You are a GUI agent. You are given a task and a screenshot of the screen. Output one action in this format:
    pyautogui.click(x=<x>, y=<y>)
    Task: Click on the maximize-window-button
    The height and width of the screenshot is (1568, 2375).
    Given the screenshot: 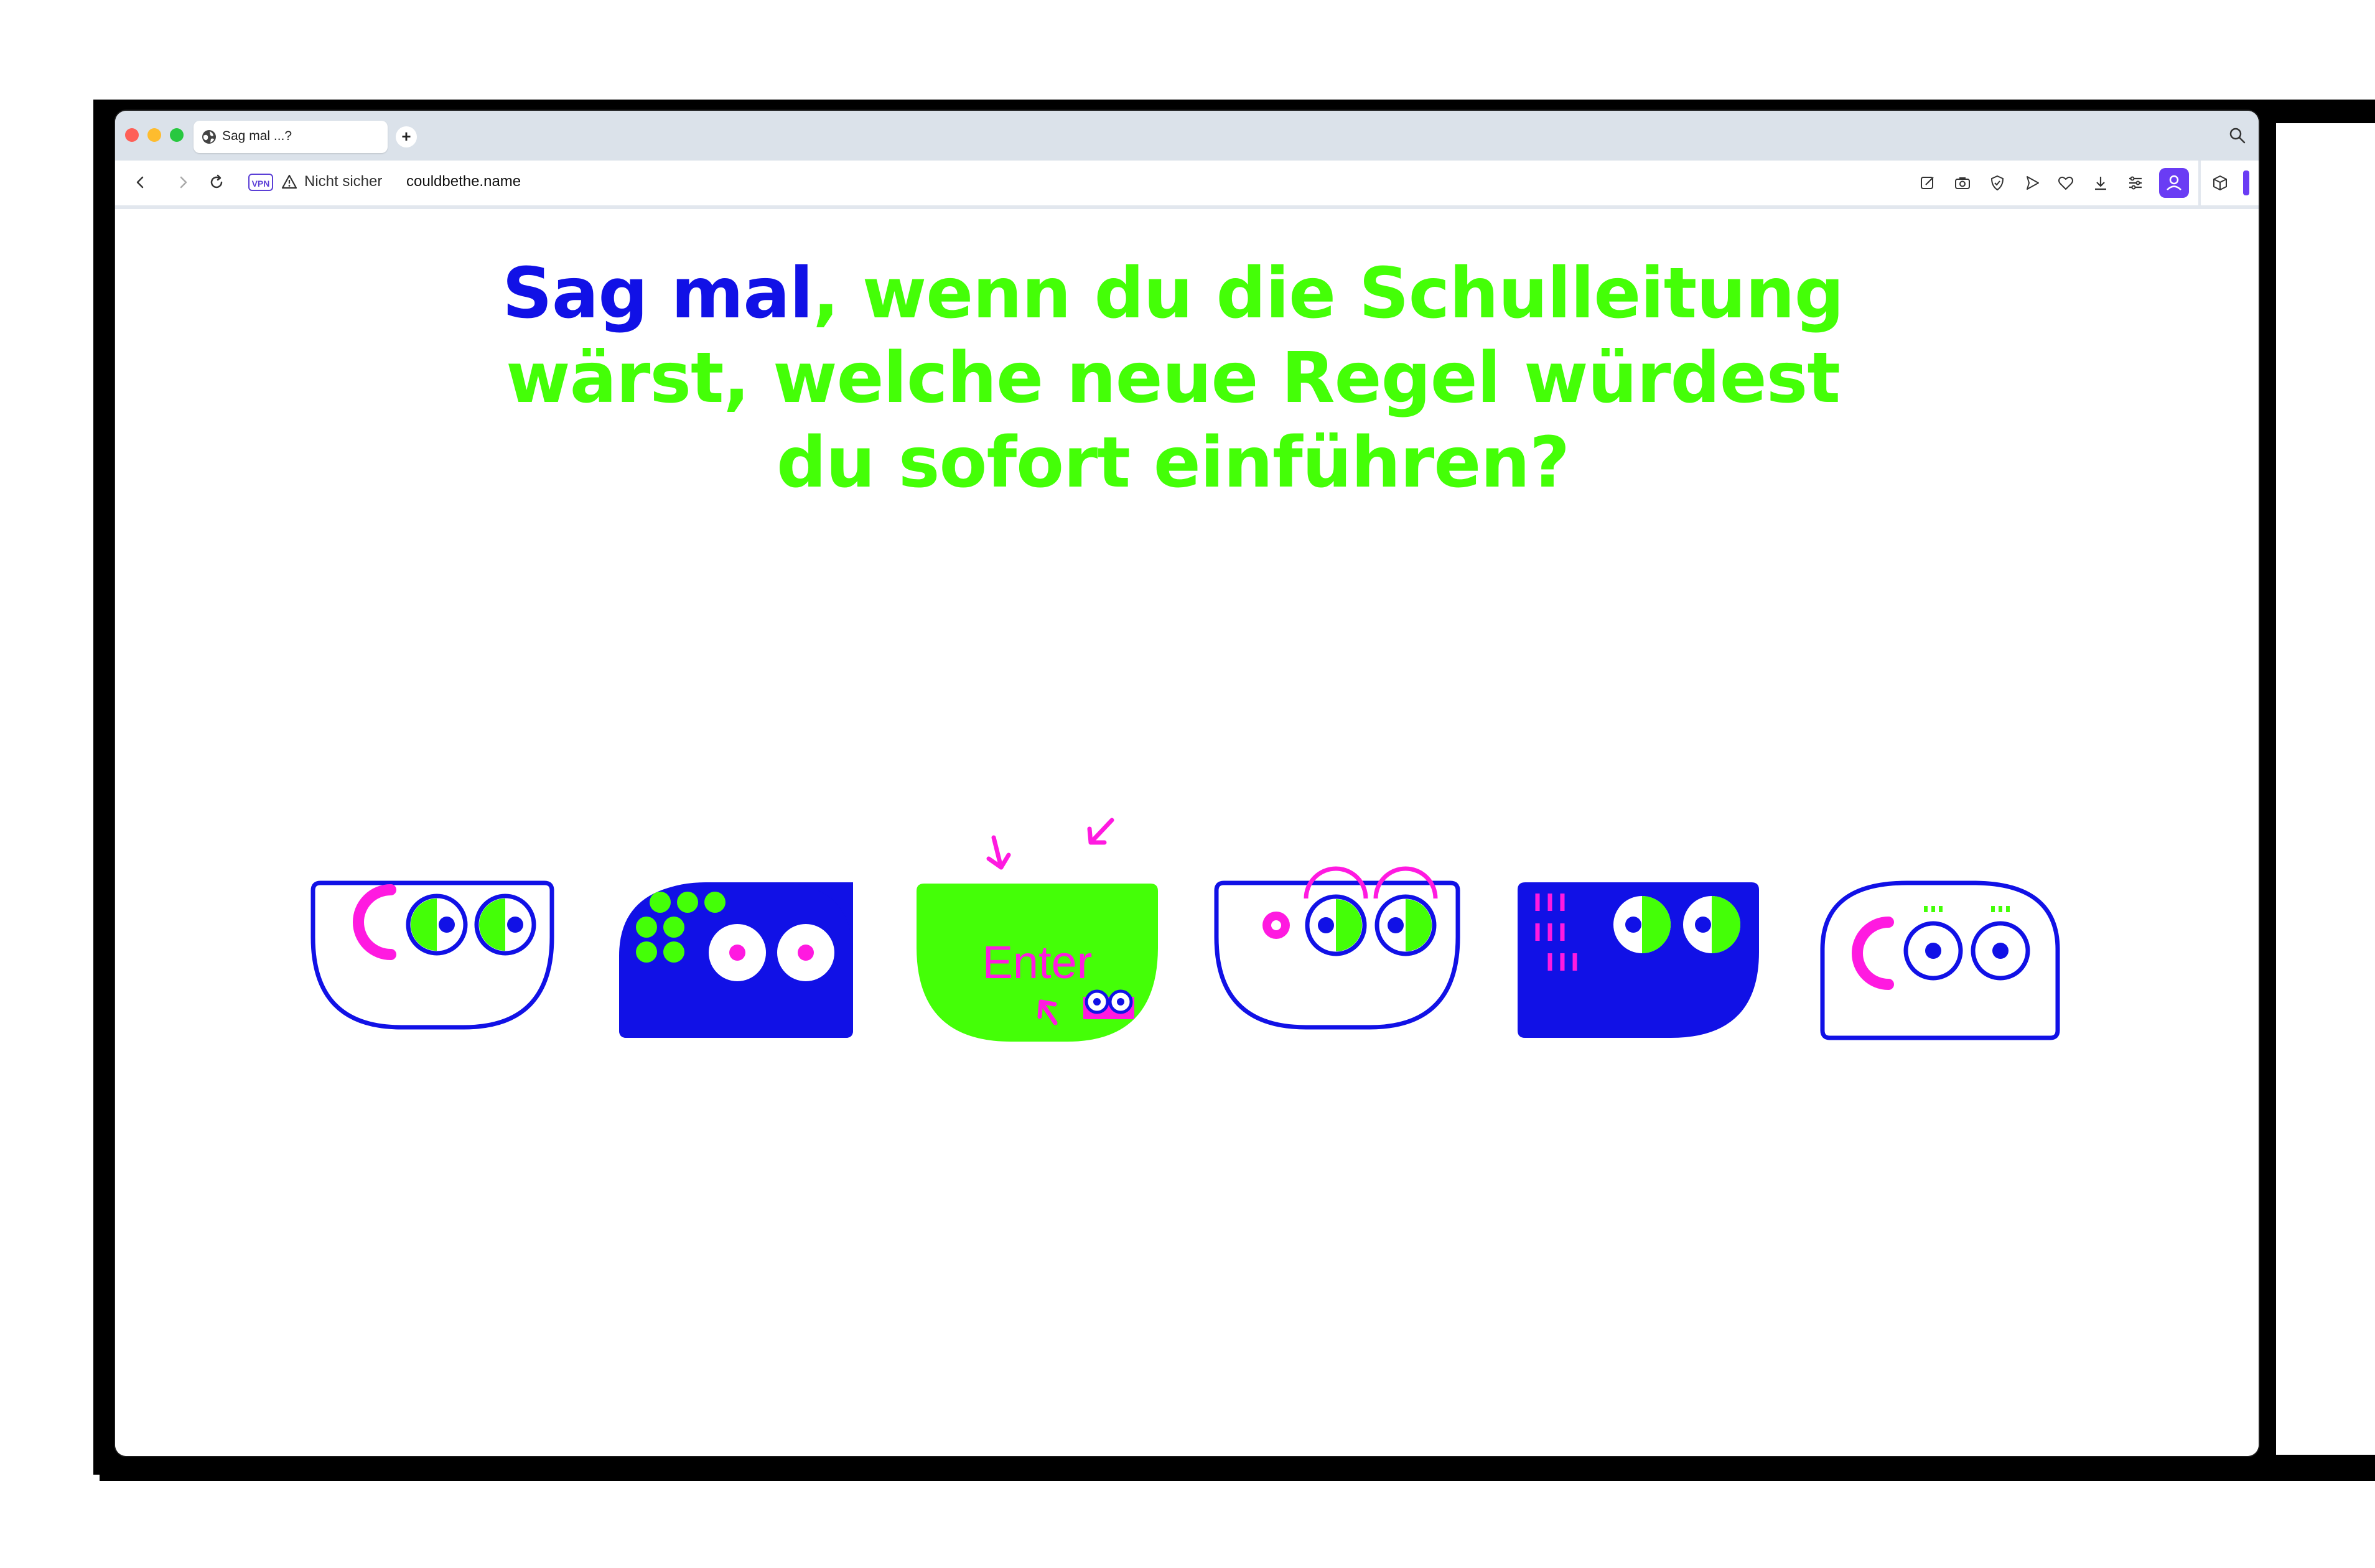 What is the action you would take?
    pyautogui.click(x=177, y=135)
    